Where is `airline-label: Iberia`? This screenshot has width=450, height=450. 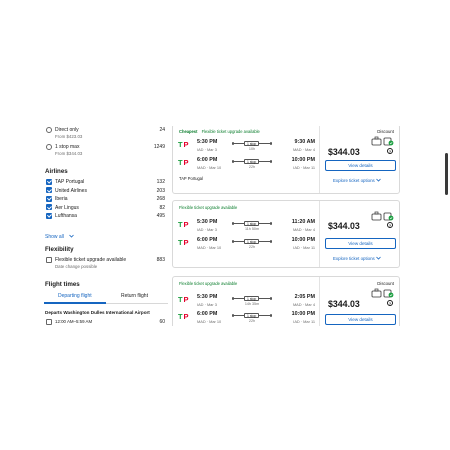 airline-label: Iberia is located at coordinates (61, 199).